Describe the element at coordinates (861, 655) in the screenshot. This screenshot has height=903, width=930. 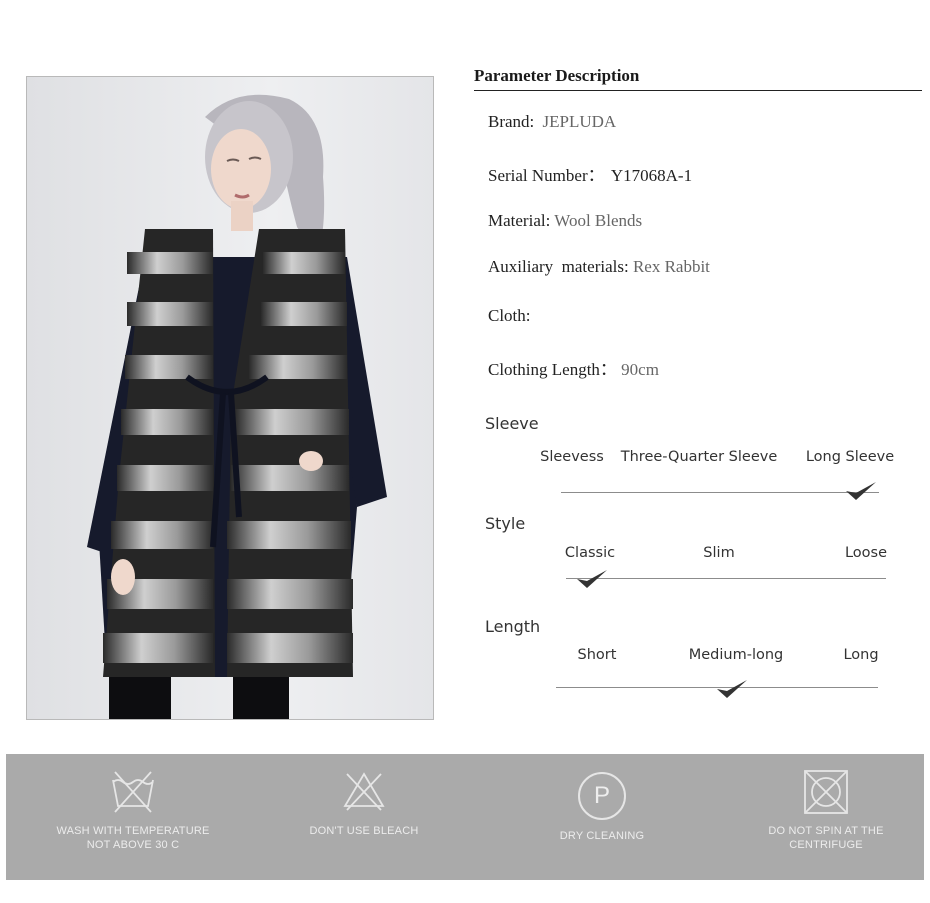
I see `length-option-long: Long` at that location.